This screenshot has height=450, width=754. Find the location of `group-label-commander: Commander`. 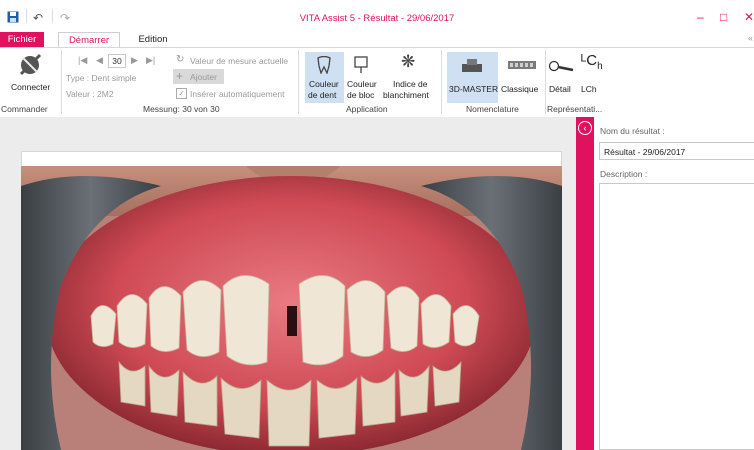

group-label-commander: Commander is located at coordinates (24, 109).